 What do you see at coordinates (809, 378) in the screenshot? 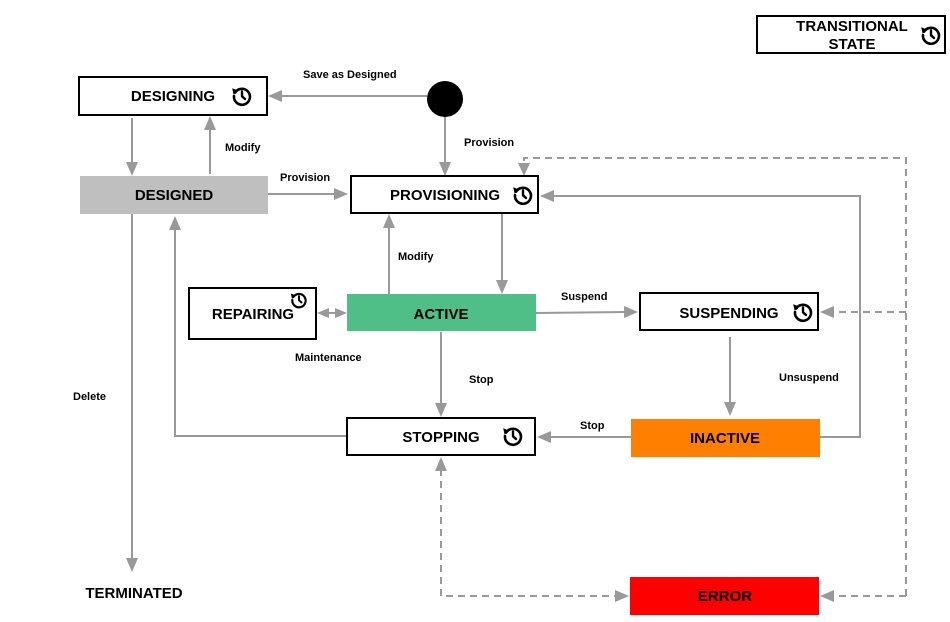
I see `label-unsuspend: Unsuspend` at bounding box center [809, 378].